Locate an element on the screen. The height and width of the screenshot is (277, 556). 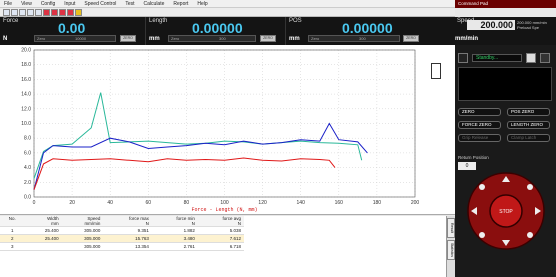
y-tick-label: 12.0 is located at coordinates (26, 109).